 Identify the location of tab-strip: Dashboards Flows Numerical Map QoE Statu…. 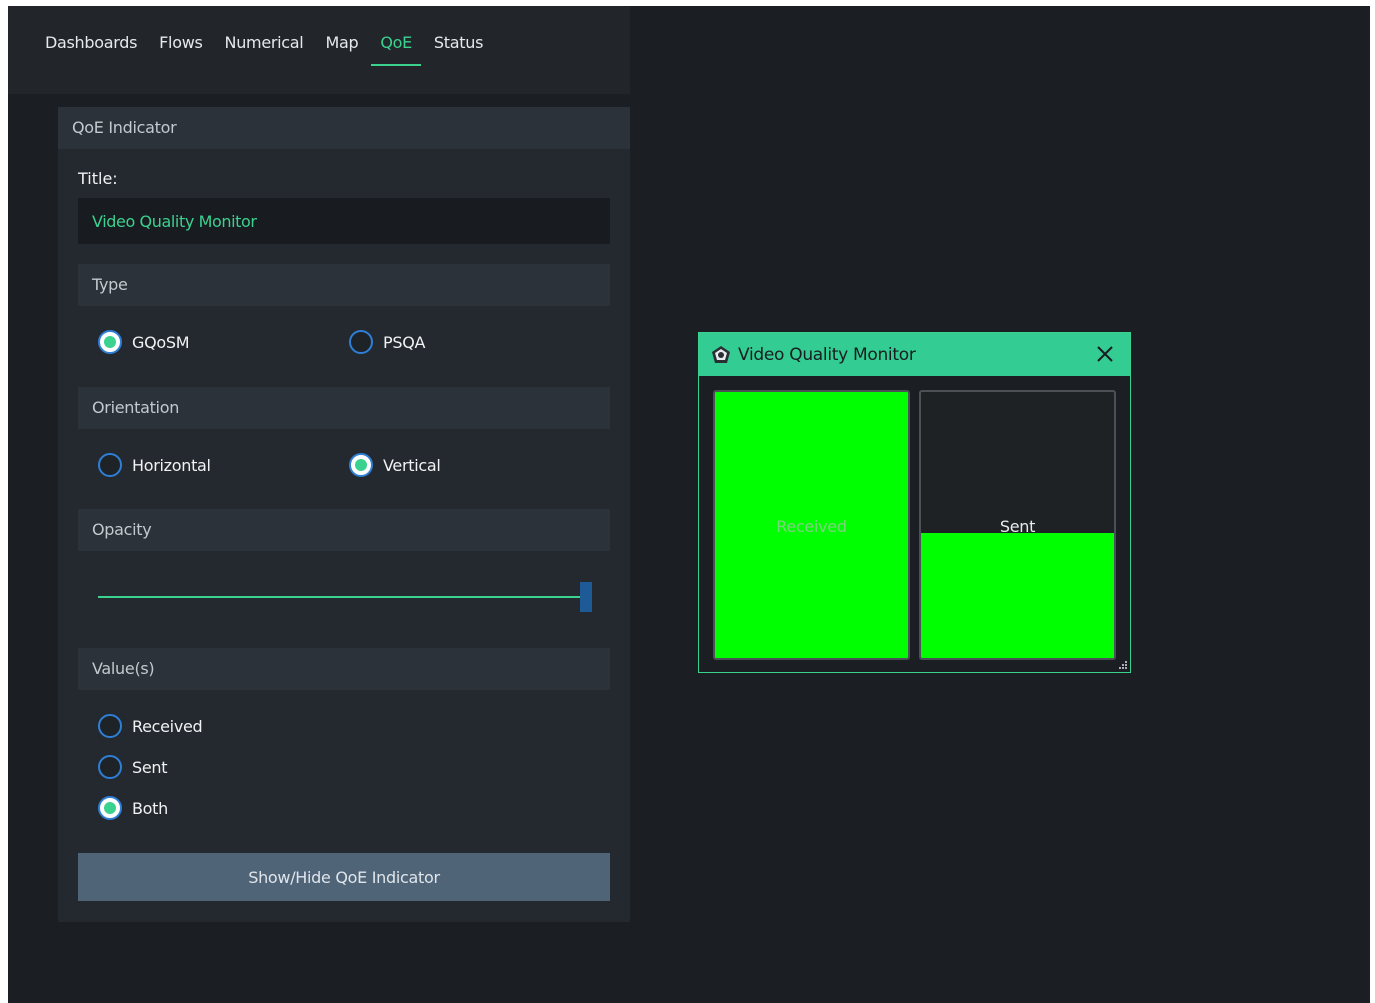
(319, 50).